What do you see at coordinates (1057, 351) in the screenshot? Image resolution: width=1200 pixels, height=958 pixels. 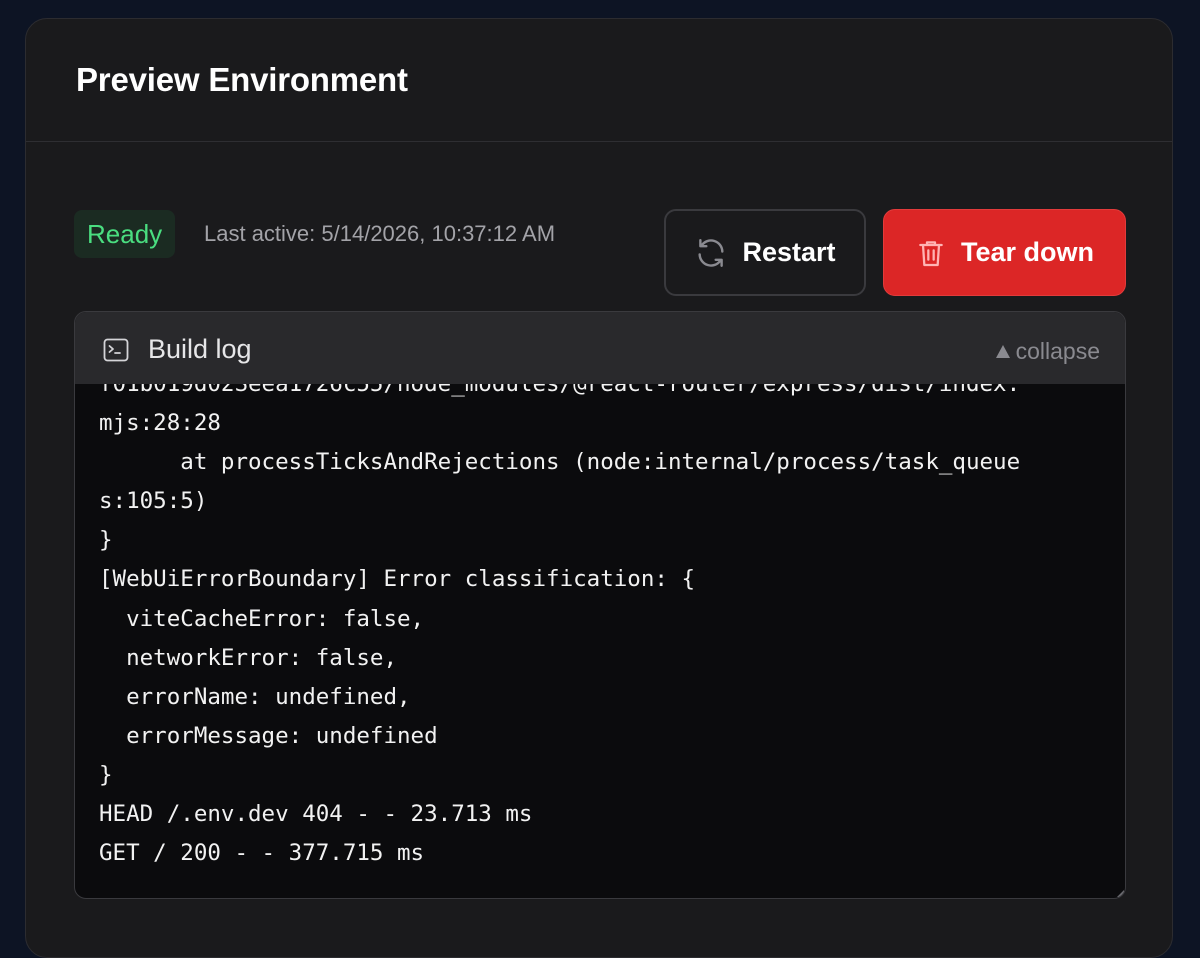 I see `collapse-label: collapse` at bounding box center [1057, 351].